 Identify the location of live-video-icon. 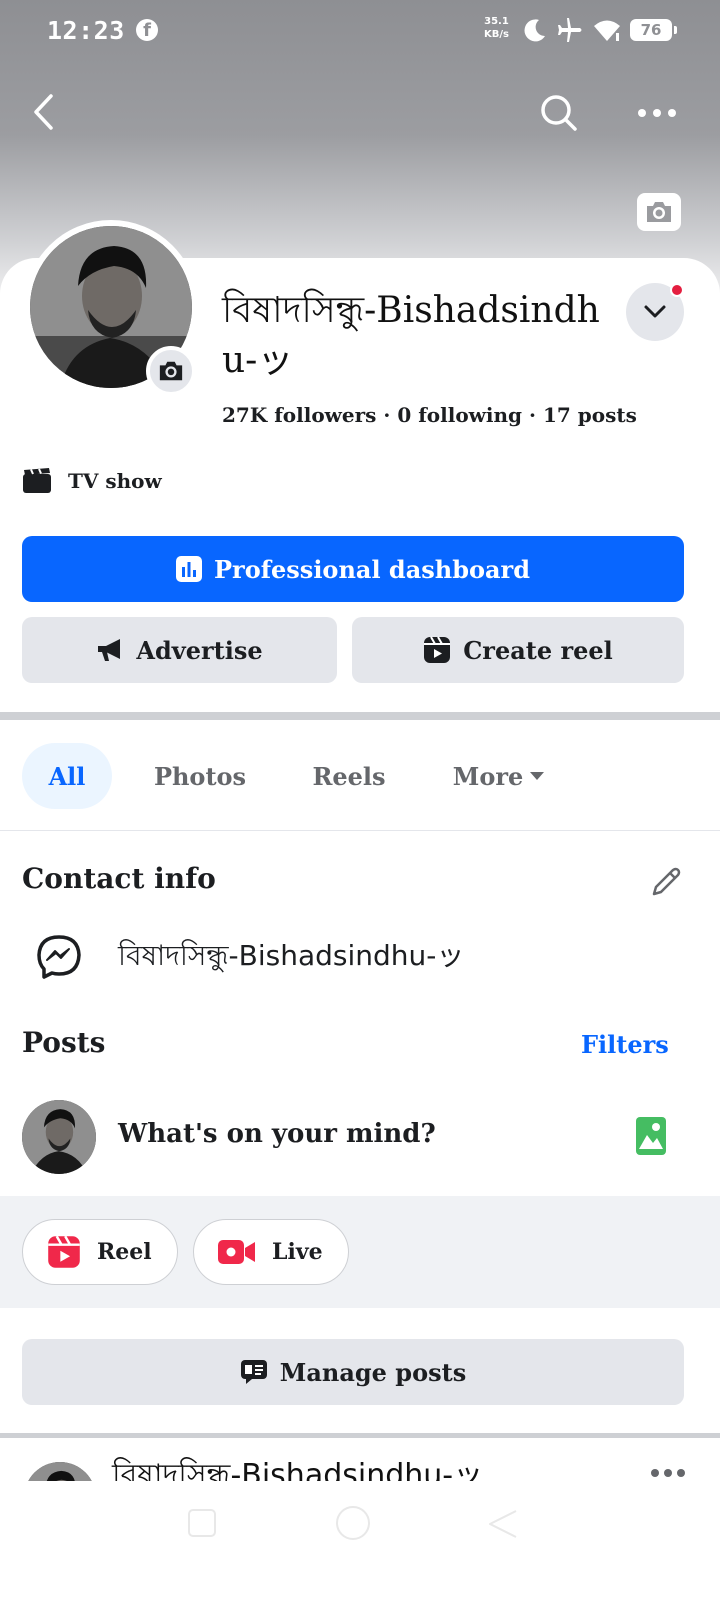
(236, 1252).